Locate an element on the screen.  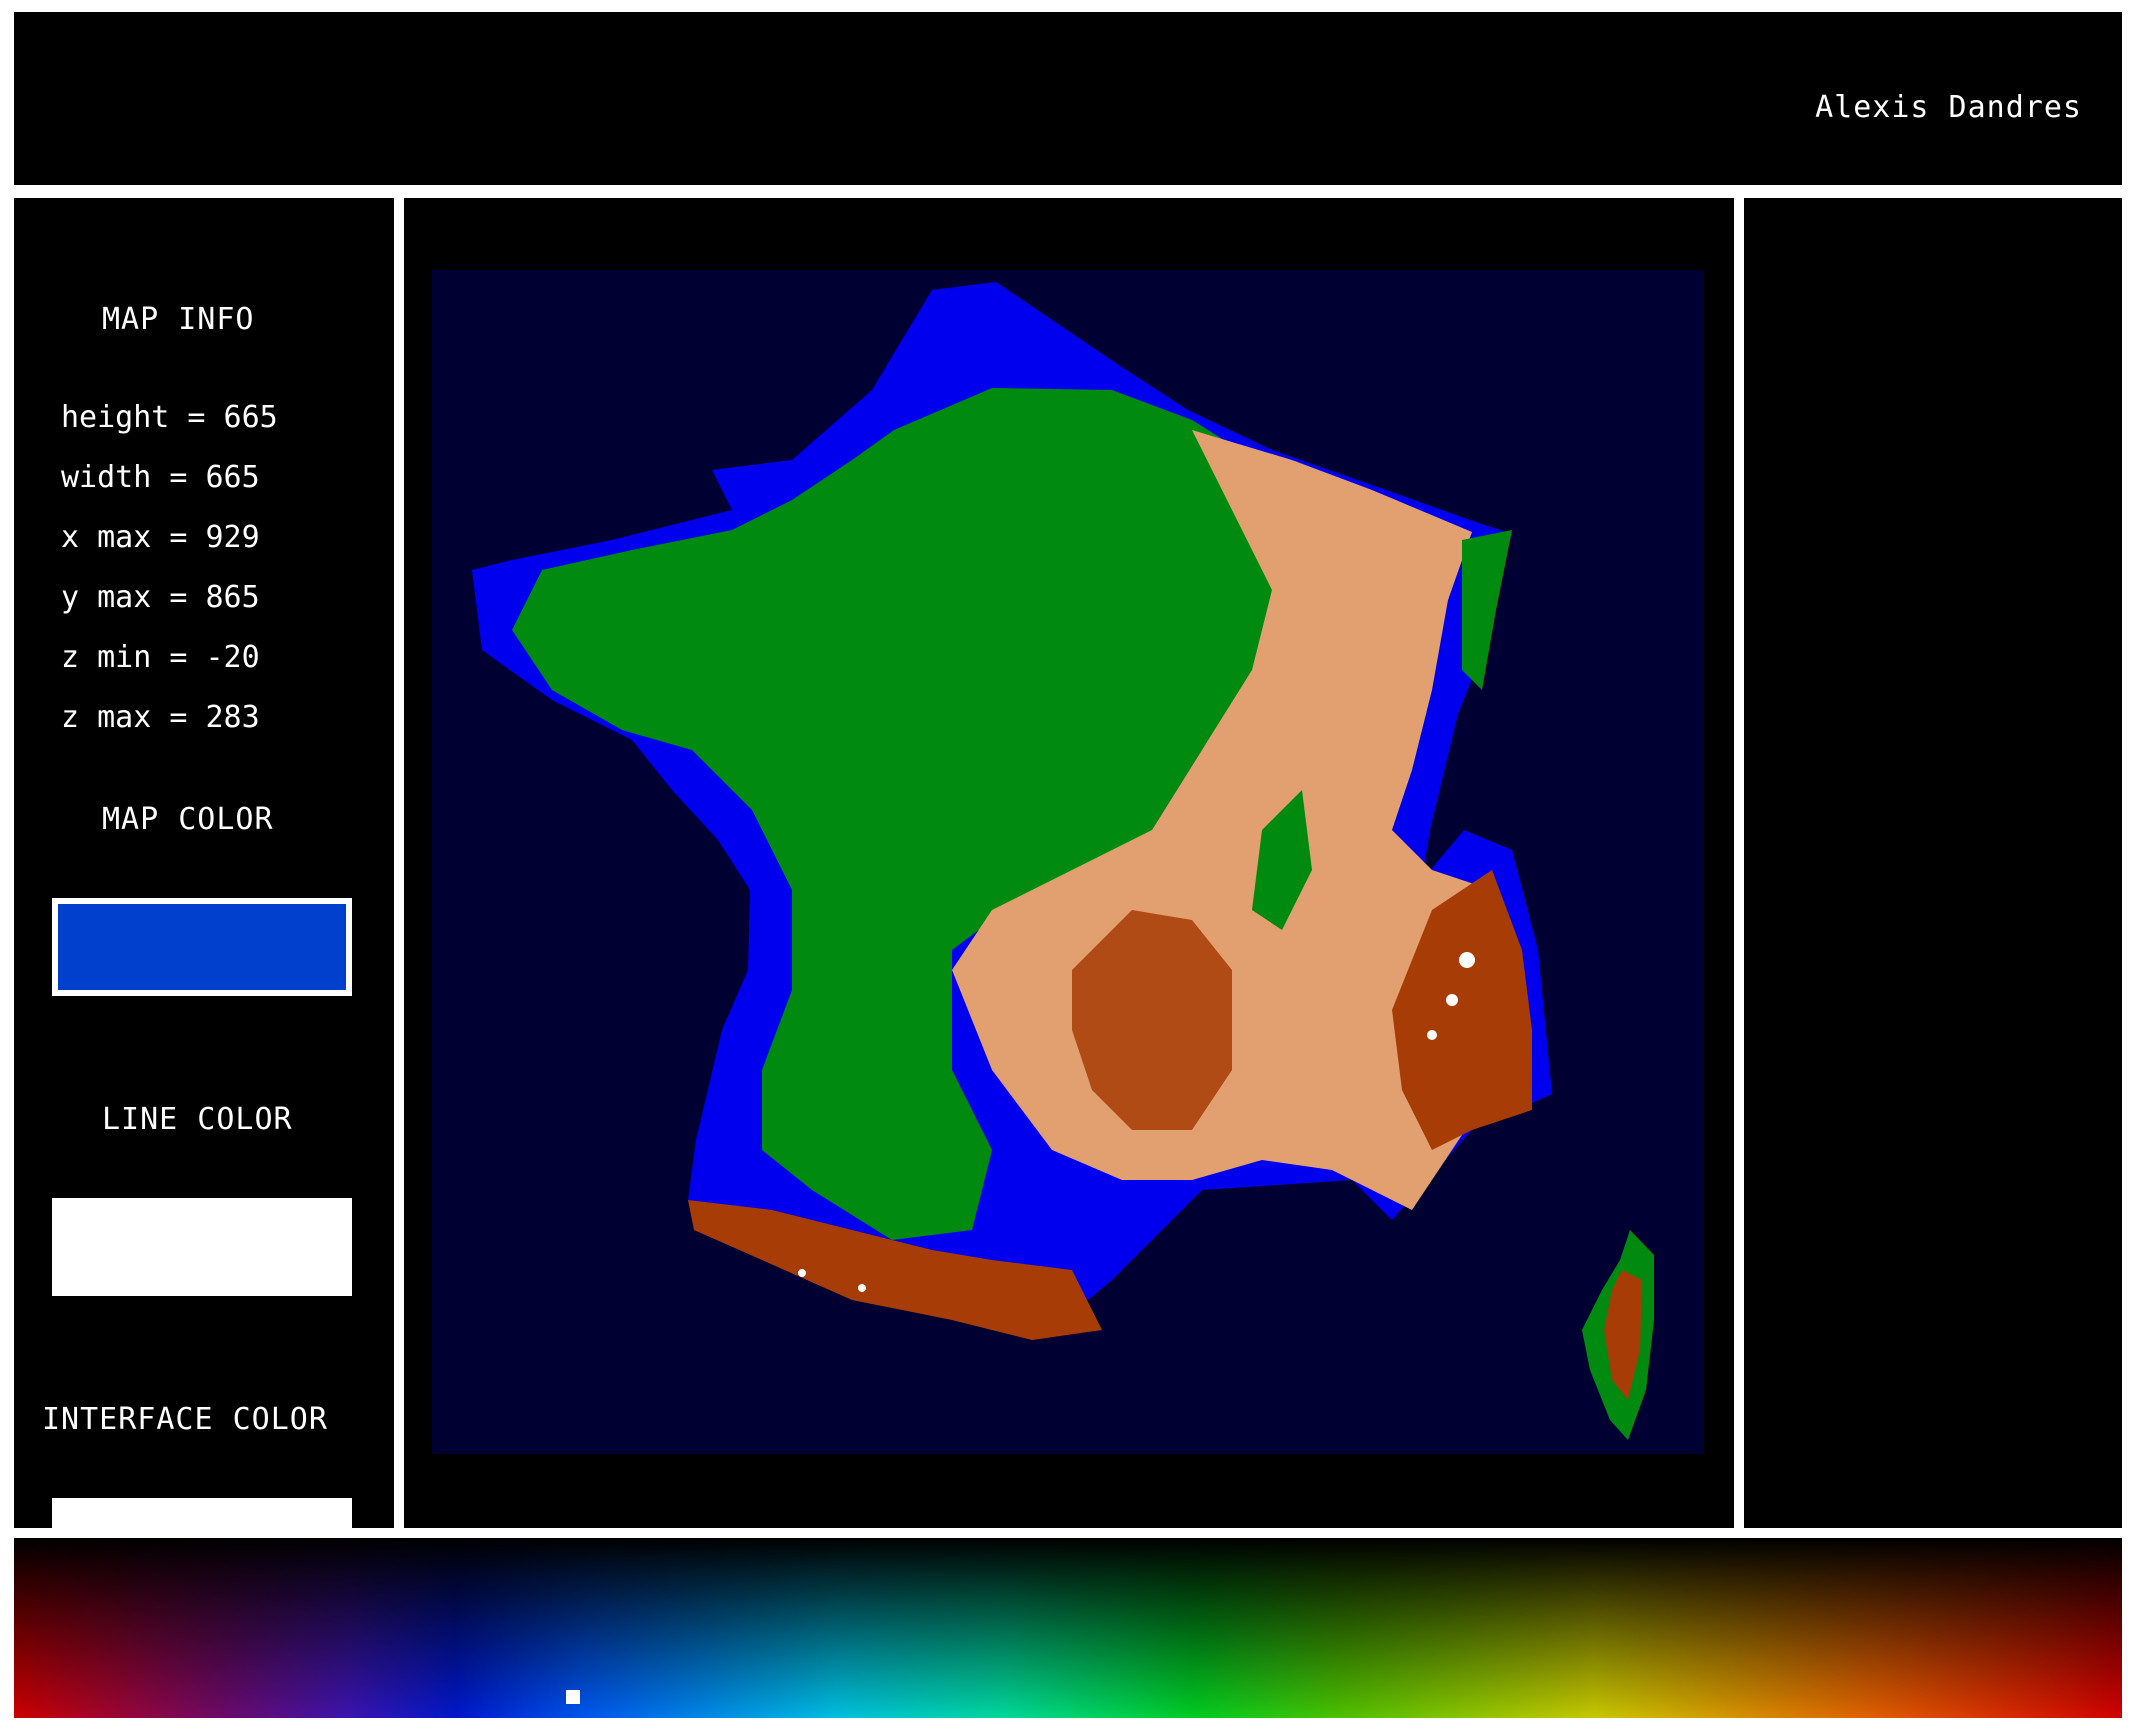
interface-color-title: INTERFACE COLOR is located at coordinates (185, 1419).